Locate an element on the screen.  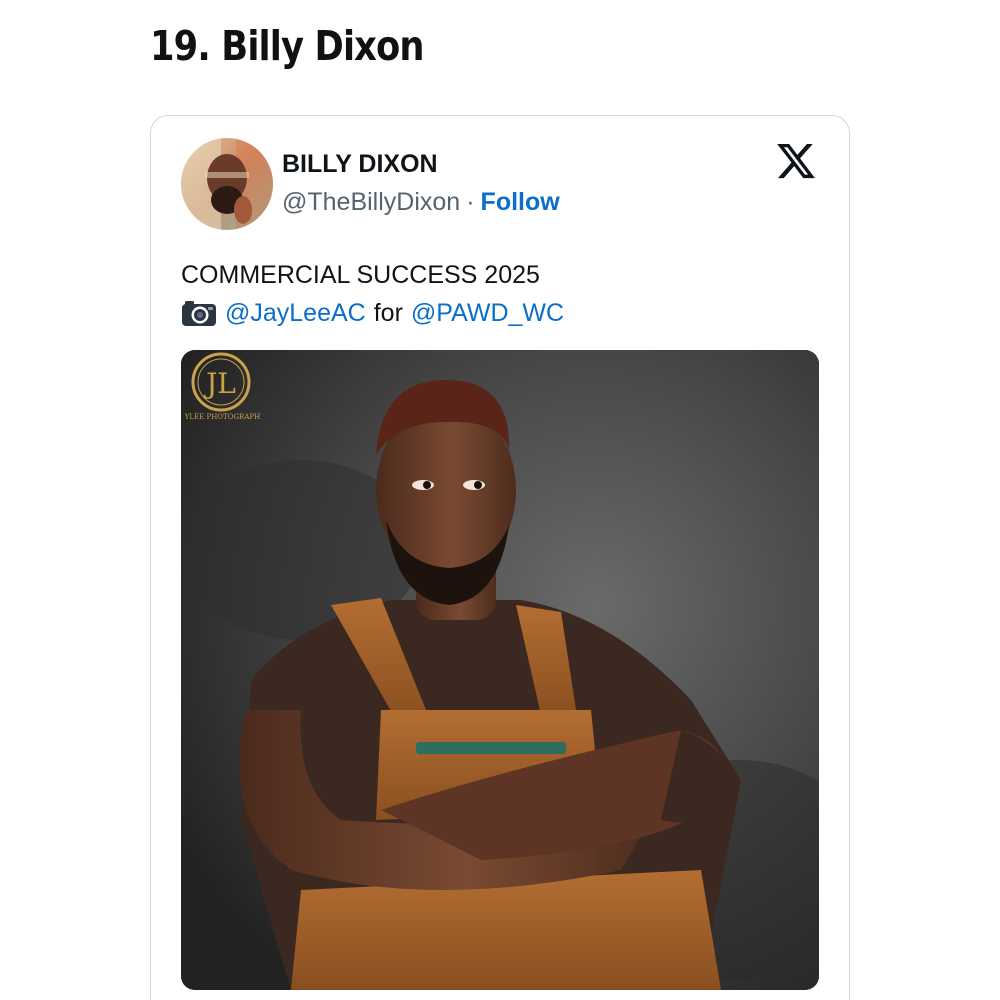
svg-text: JL is located at coordinates (219, 383).